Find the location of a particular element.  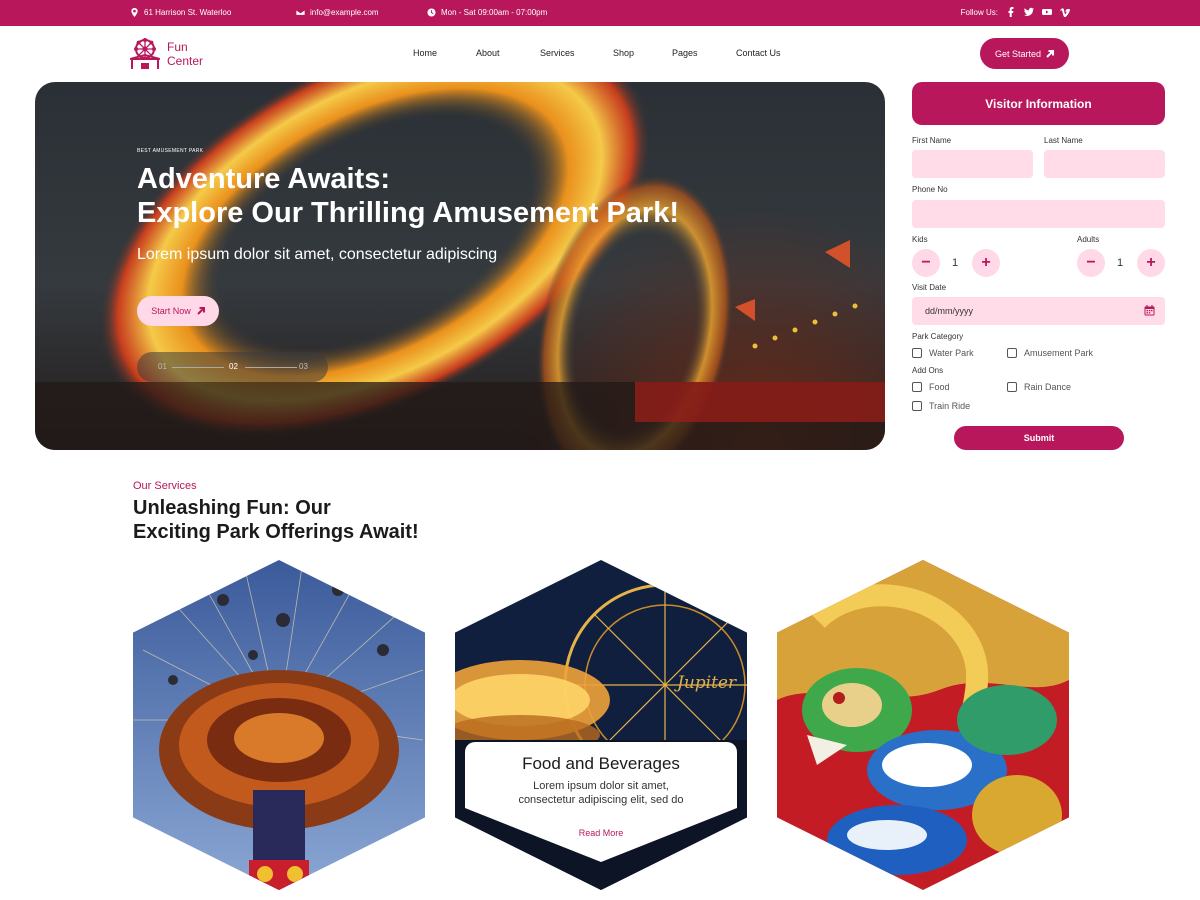

last-name-label: Last Name is located at coordinates (1063, 140).